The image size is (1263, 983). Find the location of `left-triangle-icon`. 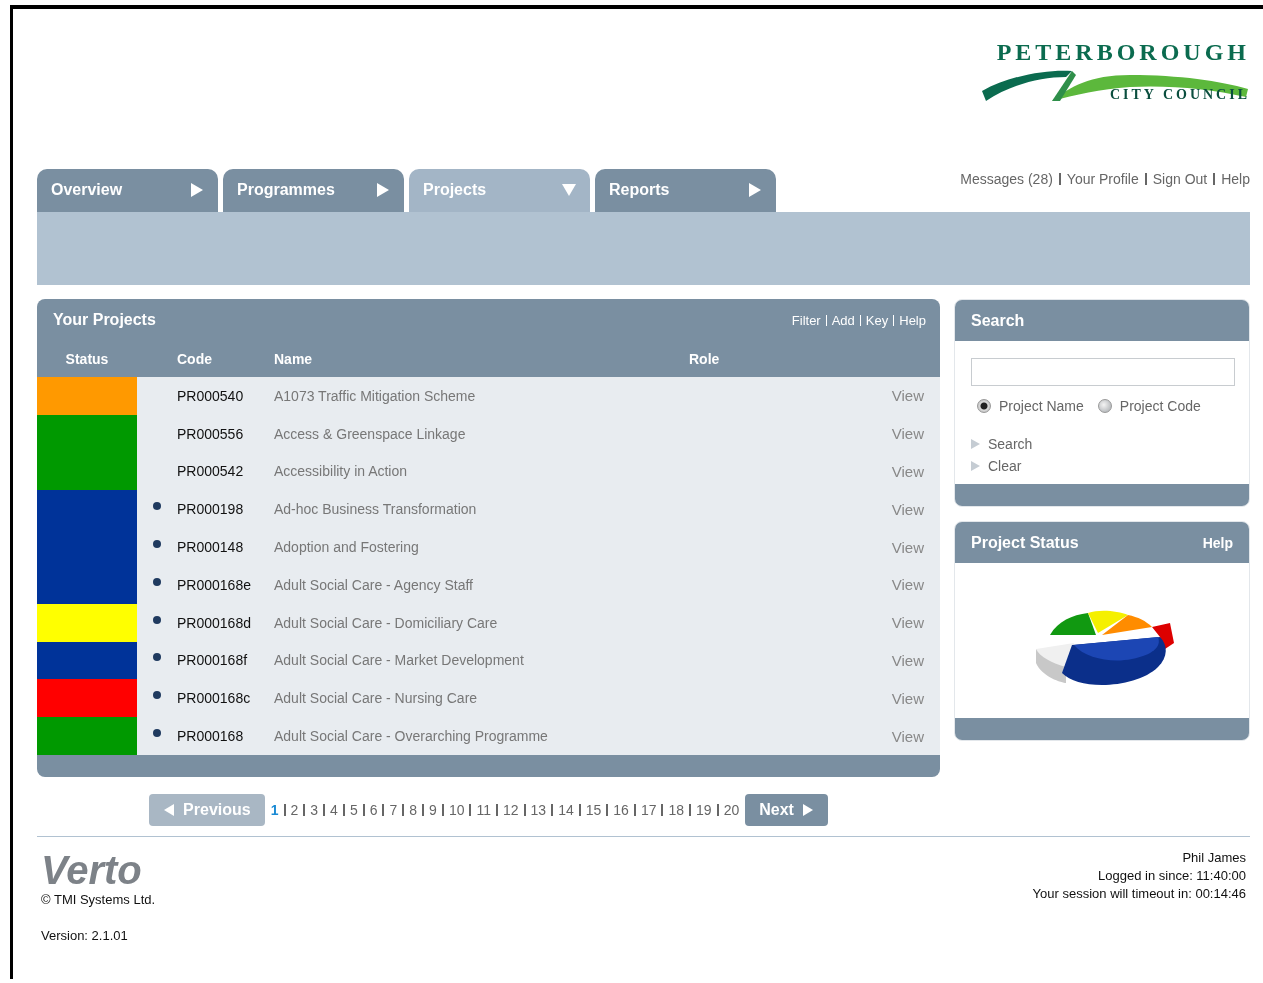

left-triangle-icon is located at coordinates (169, 809).